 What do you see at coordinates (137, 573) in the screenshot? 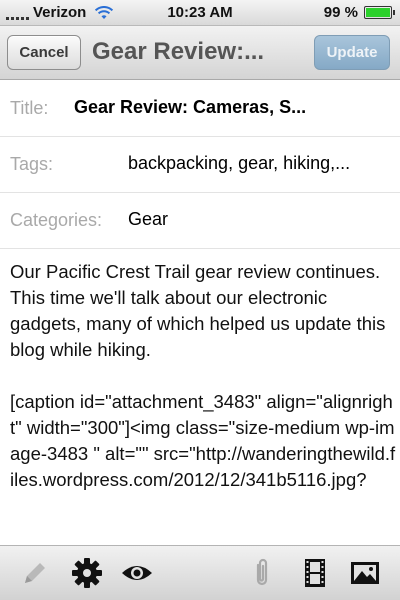
I see `eye-icon` at bounding box center [137, 573].